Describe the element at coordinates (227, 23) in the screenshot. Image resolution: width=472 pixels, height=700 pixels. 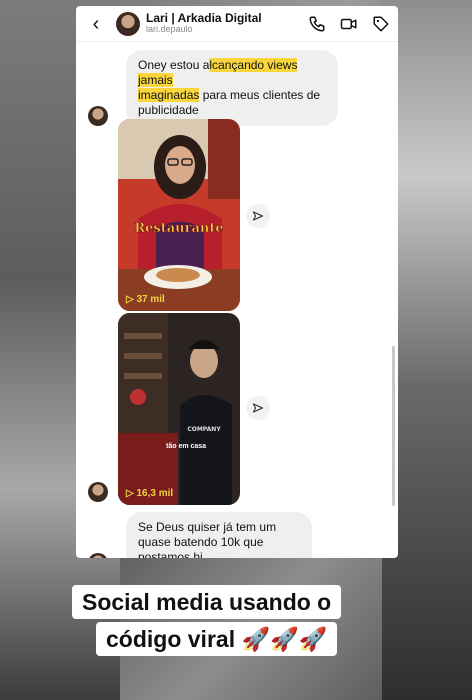
I see `contact-info: Lari | Arkadia Digital lari.depaulo` at that location.